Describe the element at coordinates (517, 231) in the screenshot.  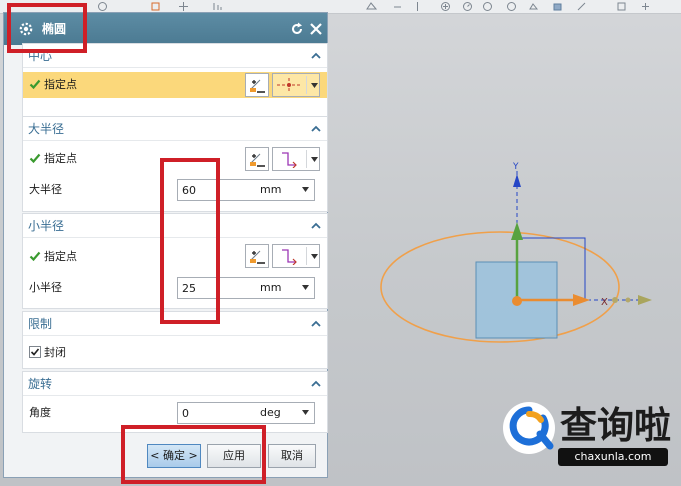
I see `green-handle-arrow` at that location.